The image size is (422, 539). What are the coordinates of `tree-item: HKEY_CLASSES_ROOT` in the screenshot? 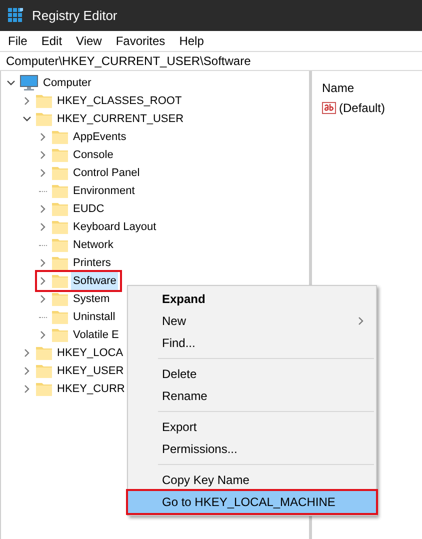 It's located at (103, 101).